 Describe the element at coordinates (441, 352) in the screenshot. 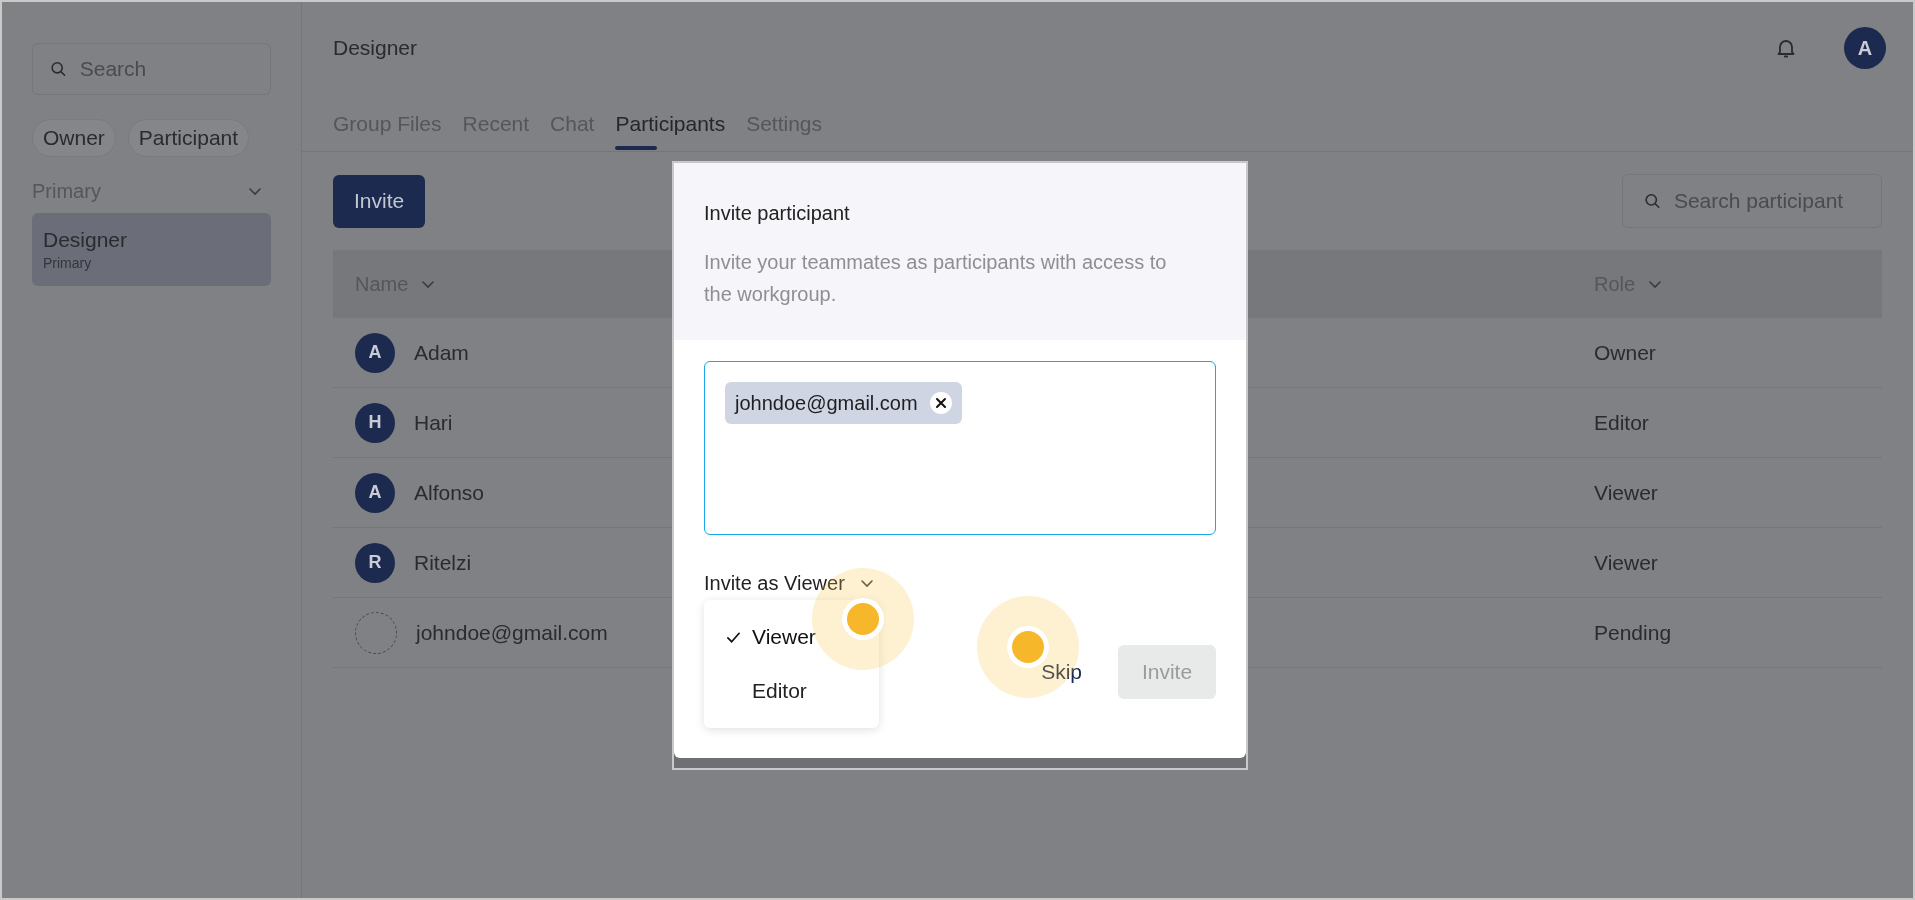

I see `name-cell-text: Adam` at that location.